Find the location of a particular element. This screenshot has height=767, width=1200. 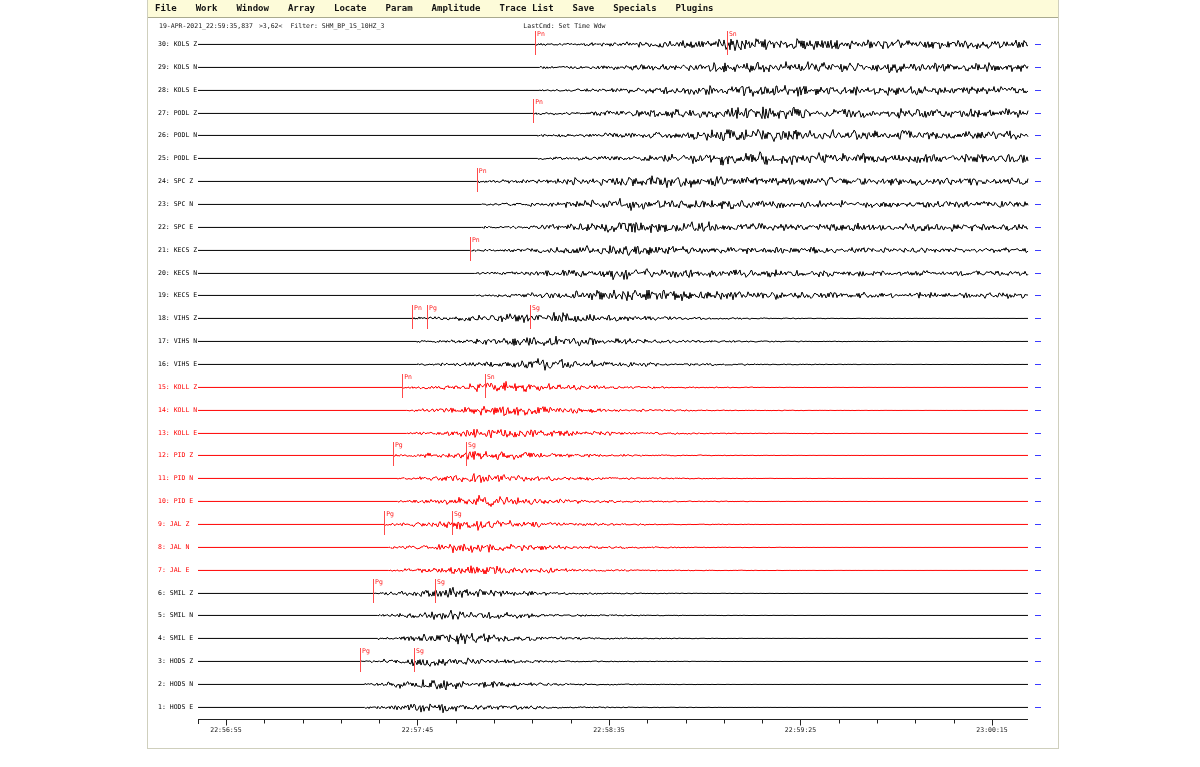

menu-item: Param is located at coordinates (399, 8).